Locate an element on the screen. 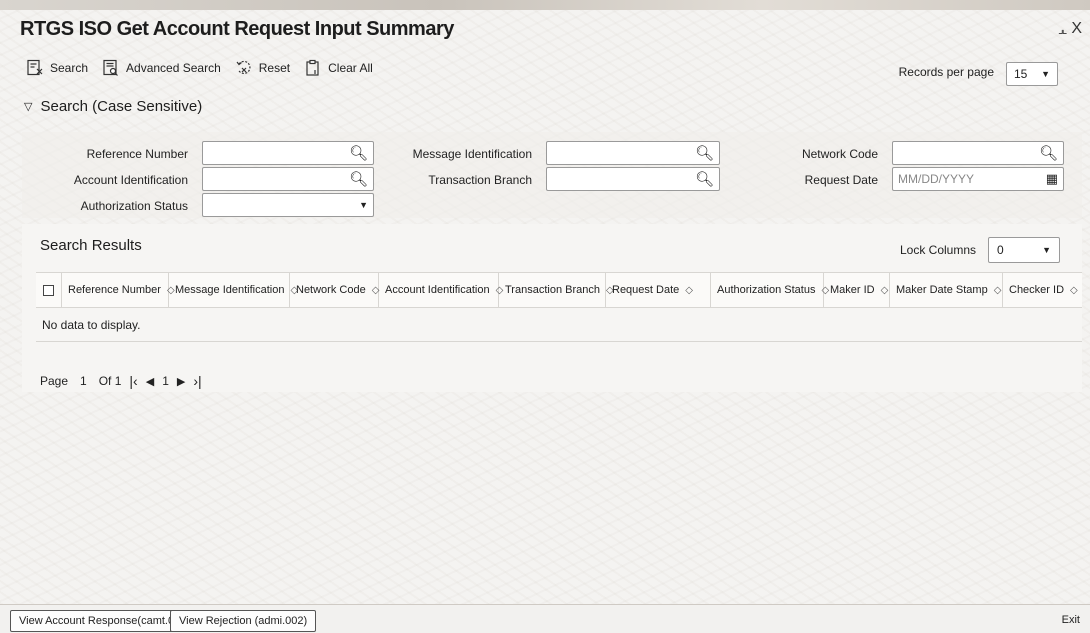 Image resolution: width=1090 pixels, height=633 pixels. search-button: Search is located at coordinates (57, 68).